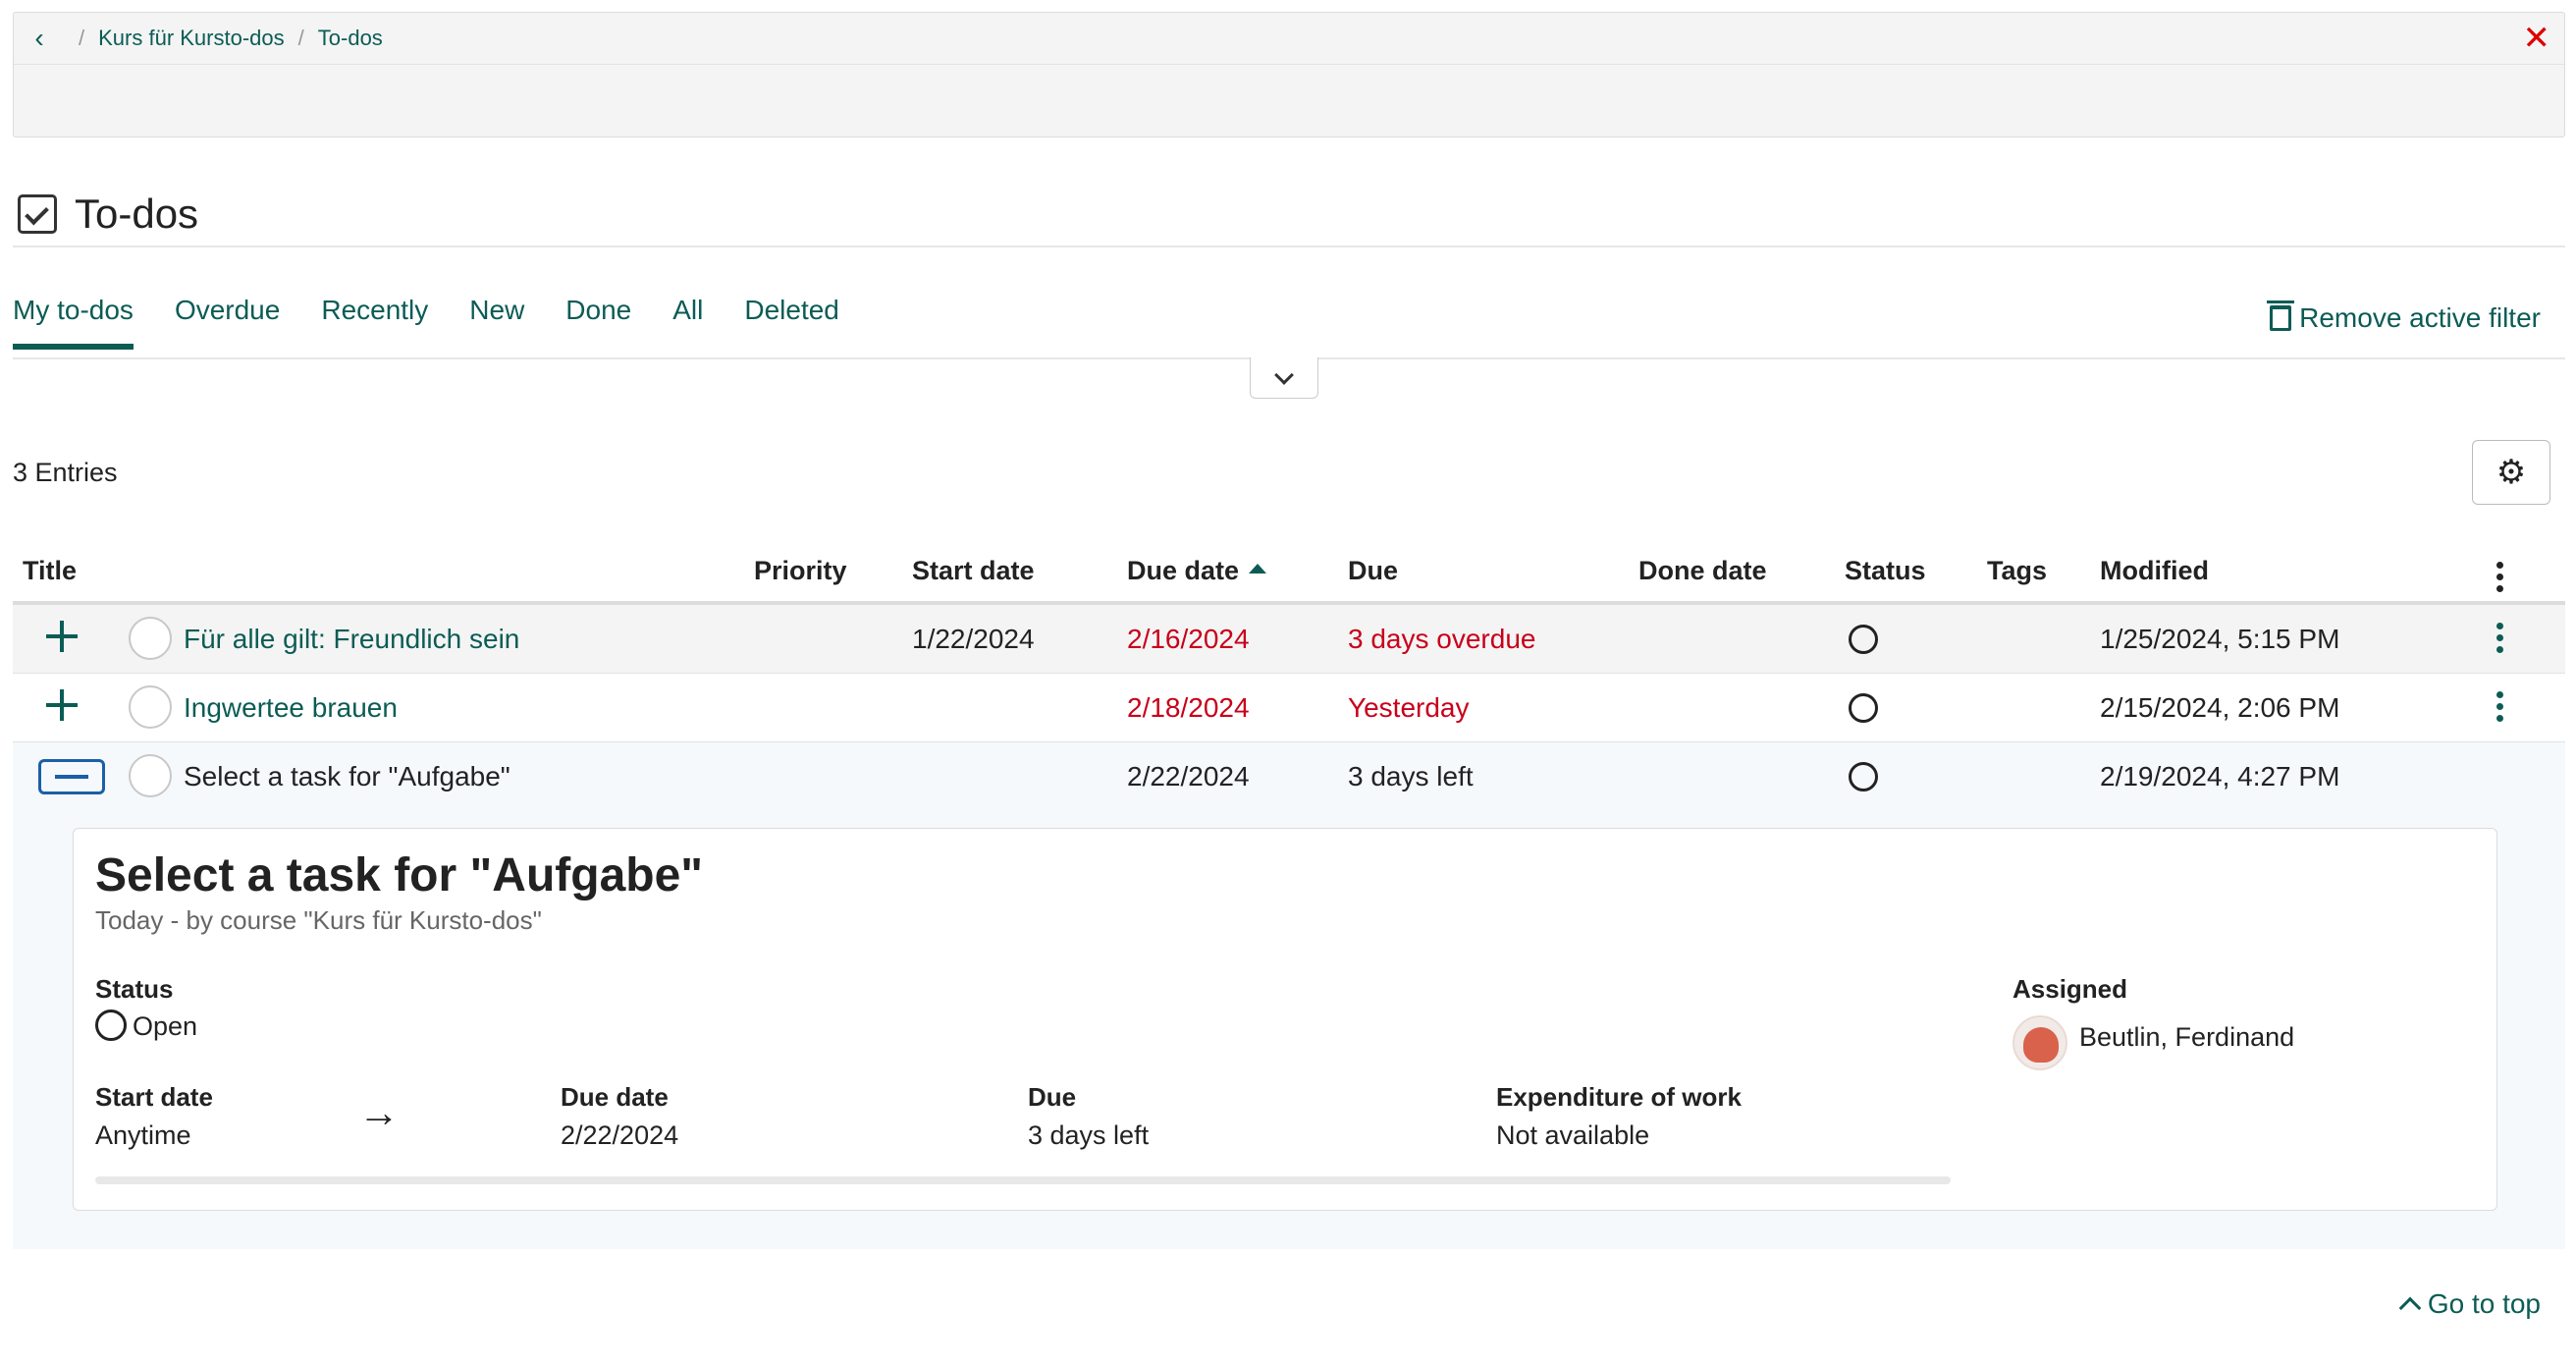  Describe the element at coordinates (496, 320) in the screenshot. I see `tab-new: New` at that location.